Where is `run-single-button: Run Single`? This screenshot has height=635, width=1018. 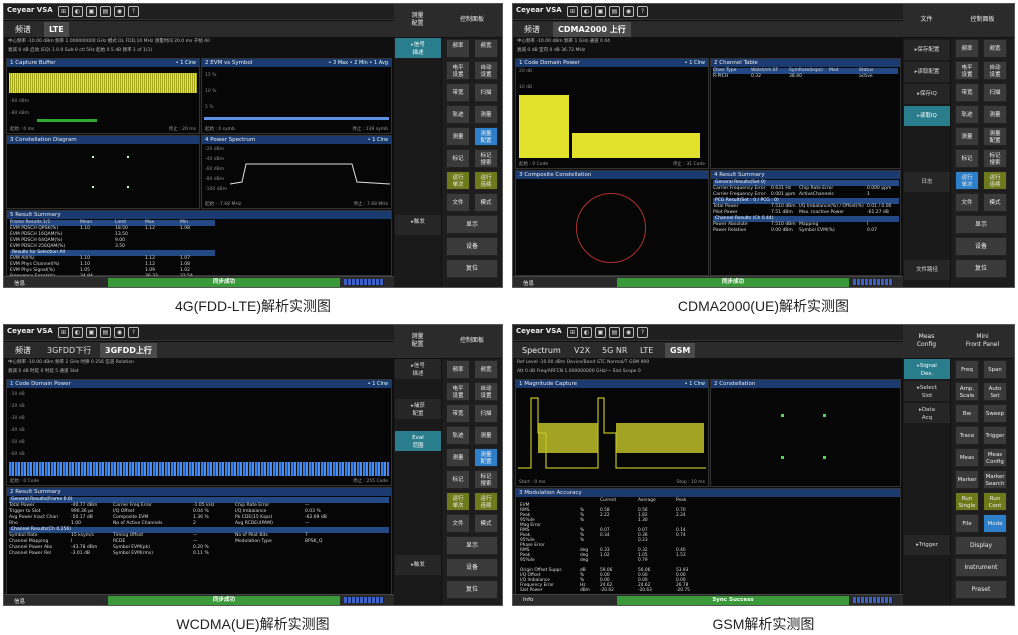
run-single-button: Run Single is located at coordinates (967, 501).